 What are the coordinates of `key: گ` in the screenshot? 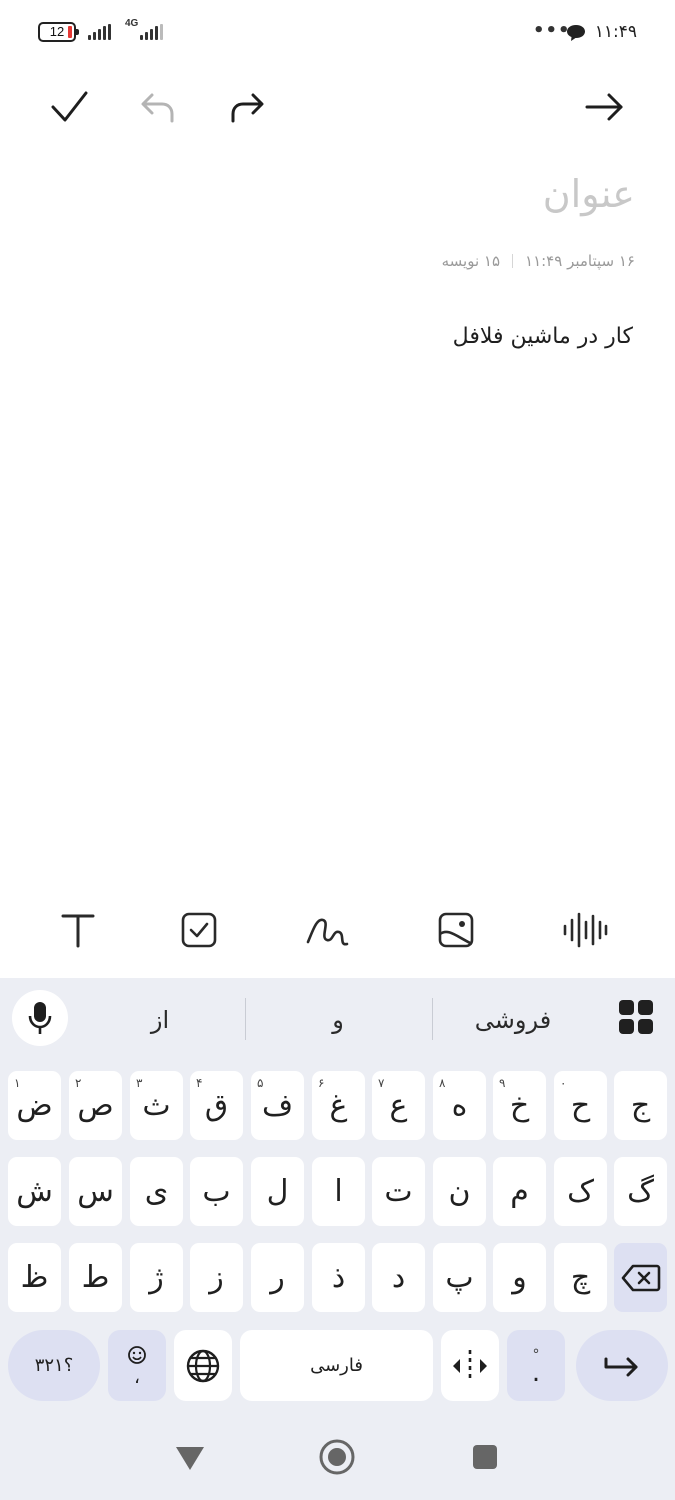 It's located at (640, 1191).